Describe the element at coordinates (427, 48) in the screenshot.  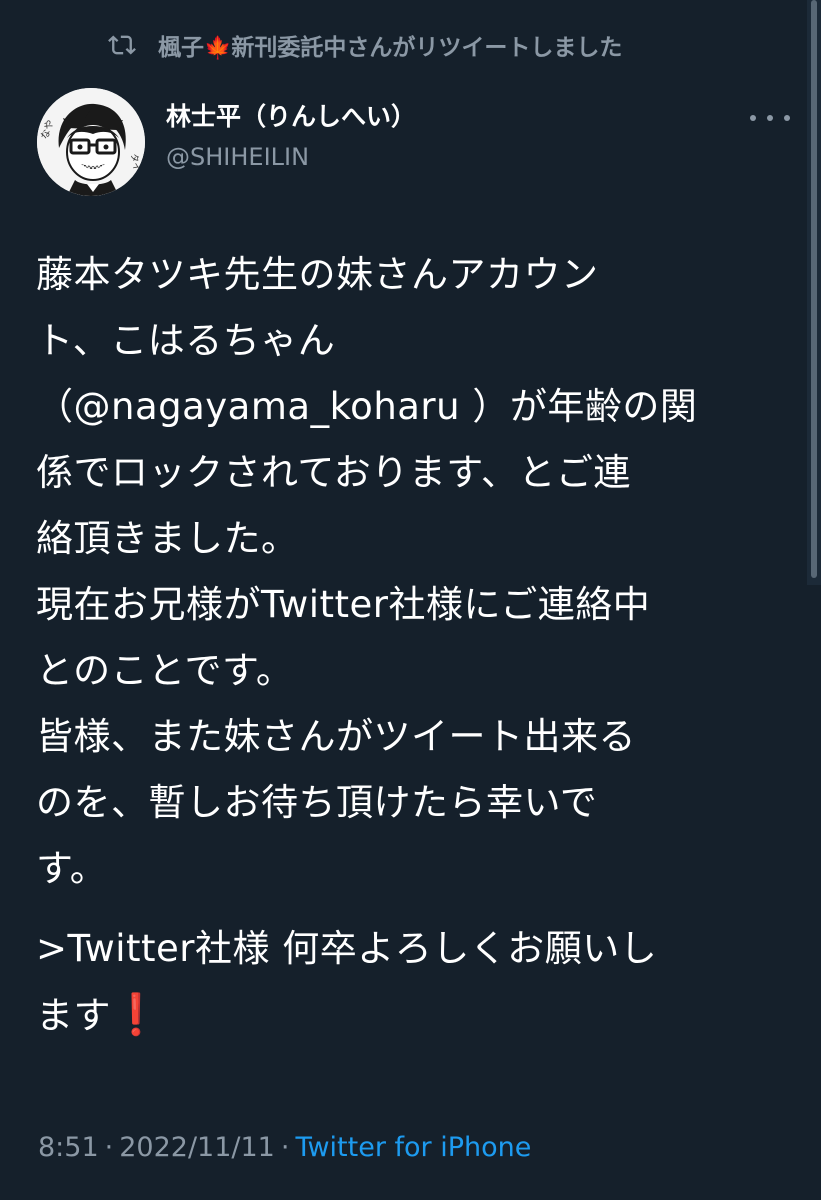
I see `retweet-suffix: 新刊委託中さんがリツイートしました` at that location.